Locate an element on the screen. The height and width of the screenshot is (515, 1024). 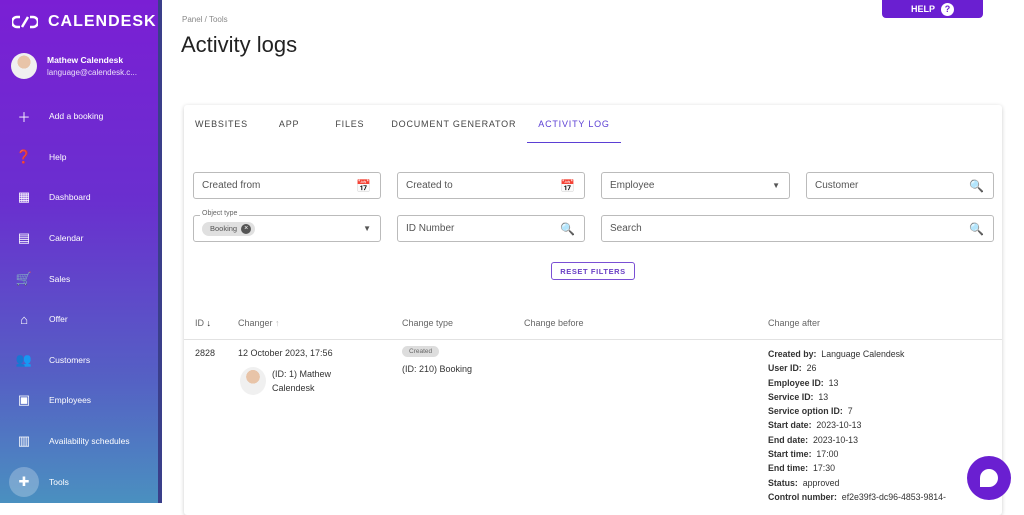
sidebar-item-offer: ⌂ Offer is located at coordinates (79, 319).